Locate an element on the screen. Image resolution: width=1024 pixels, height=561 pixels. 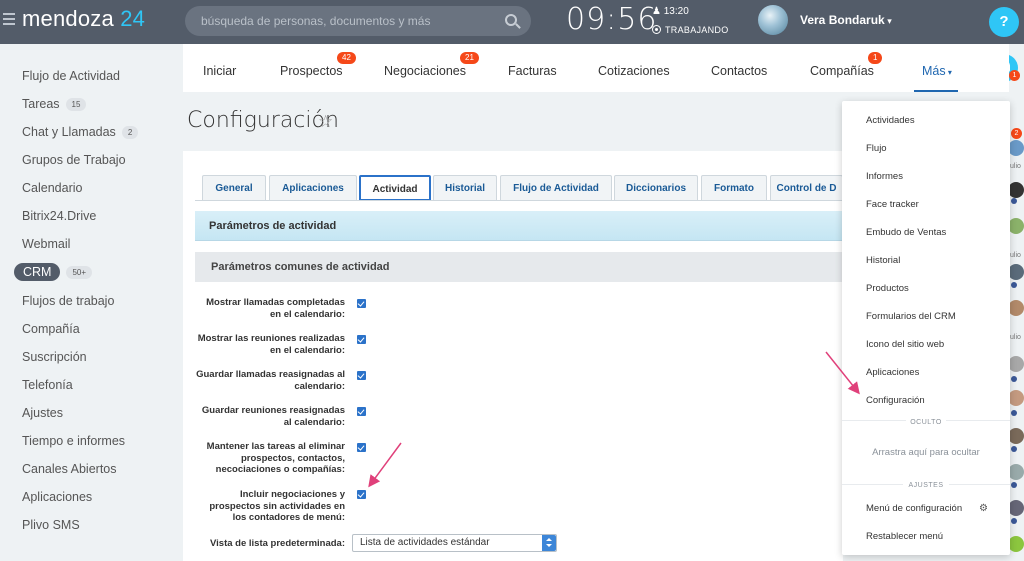
default-list-select: Lista de actividades estándar is located at coordinates (454, 543).